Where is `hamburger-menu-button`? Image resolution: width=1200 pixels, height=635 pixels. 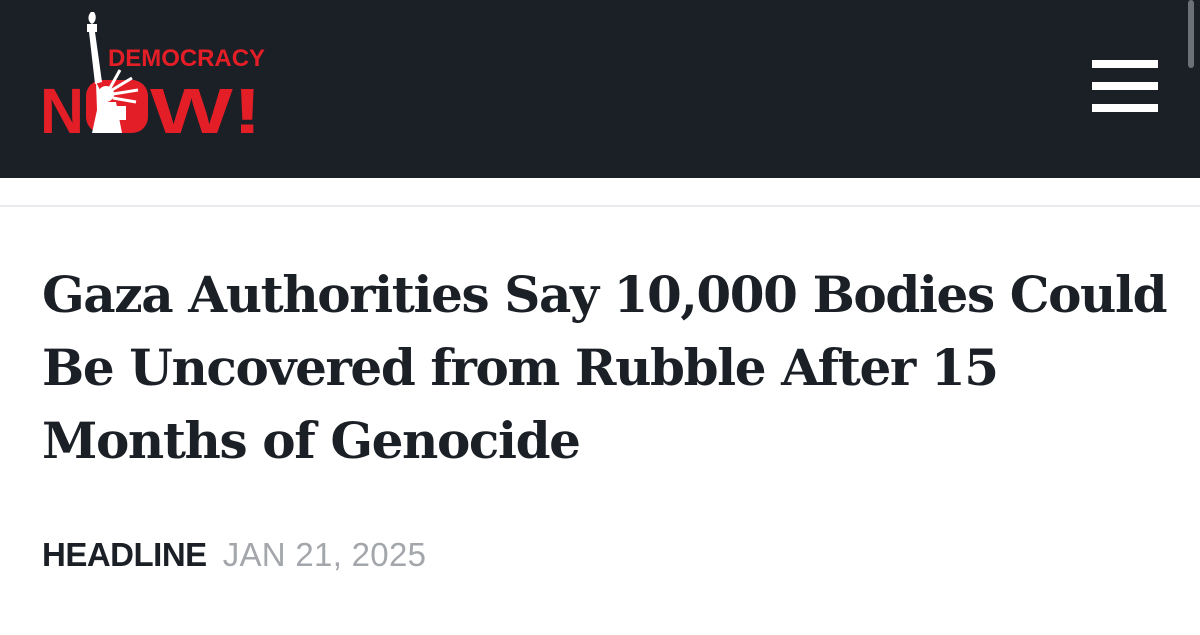 hamburger-menu-button is located at coordinates (1125, 86).